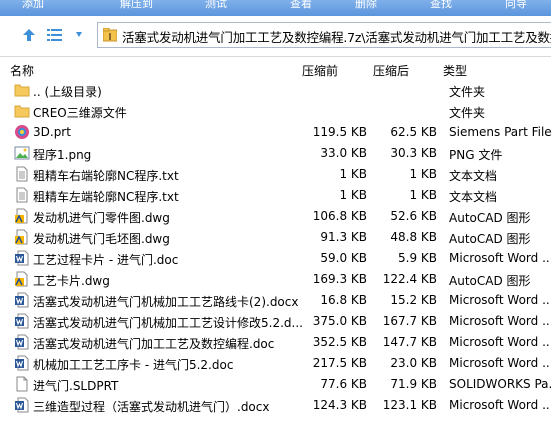  I want to click on file-packed: 71.9 KB, so click(413, 384).